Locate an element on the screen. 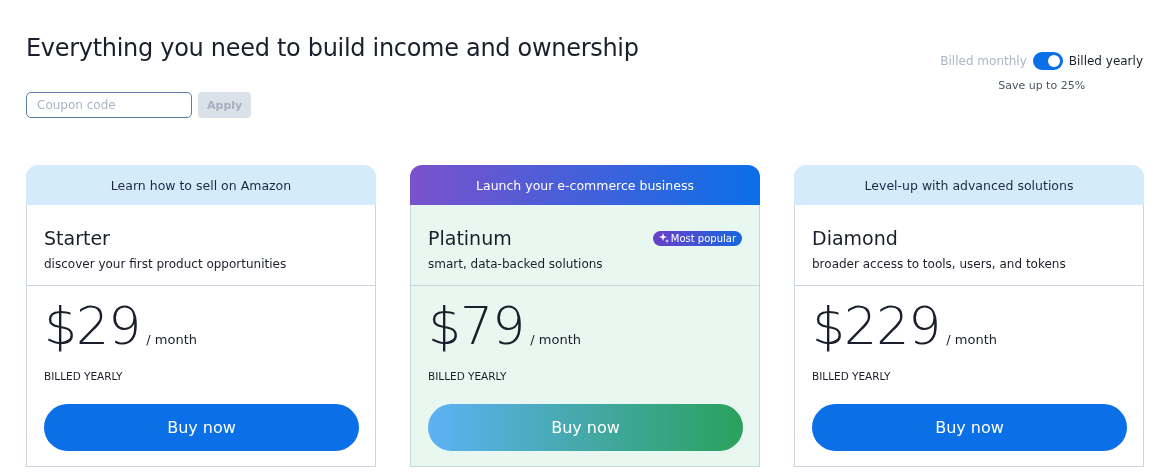  plan-name: Platinum is located at coordinates (470, 238).